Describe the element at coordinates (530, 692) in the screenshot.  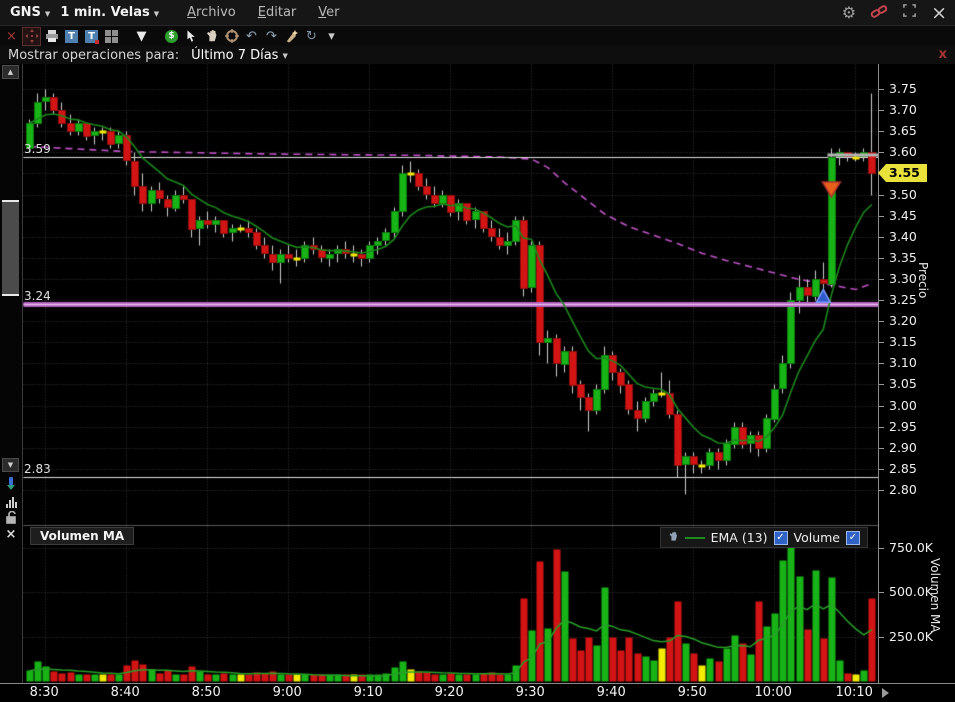
I see `time-tick-label: 9:30` at that location.